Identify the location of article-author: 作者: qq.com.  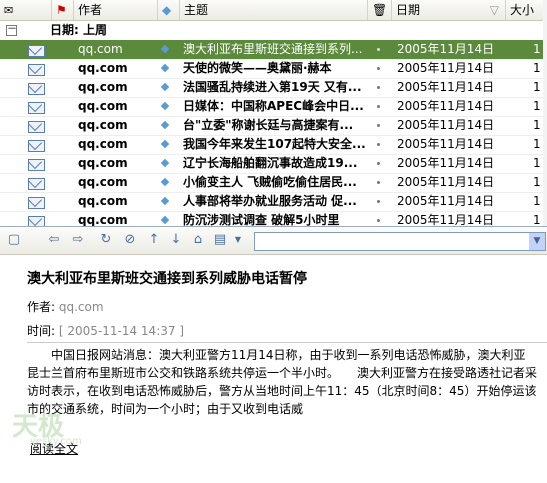
(65, 306).